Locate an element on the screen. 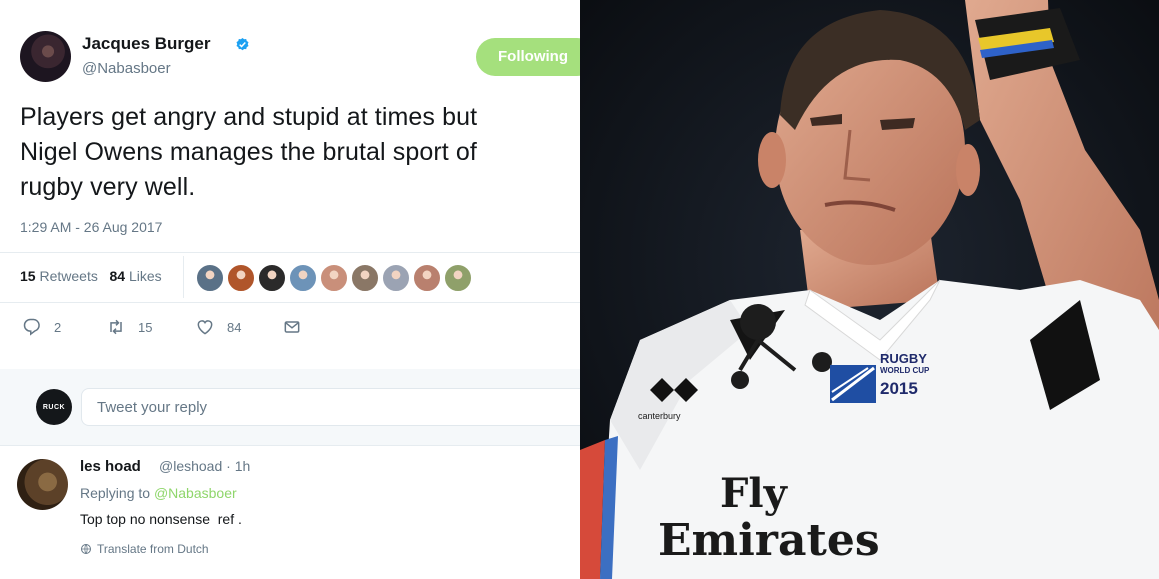 This screenshot has width=1159, height=579. stats-divider is located at coordinates (183, 277).